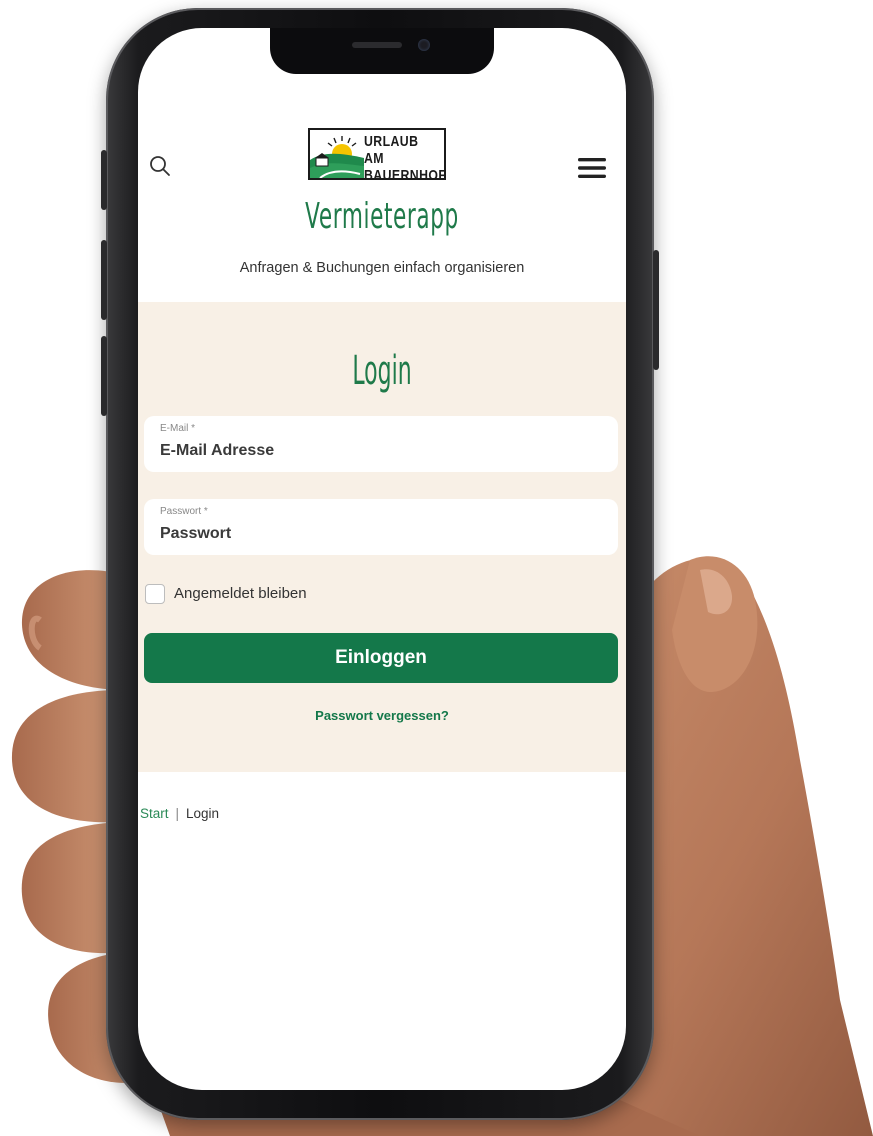 This screenshot has height=1136, width=873. I want to click on hamburger-menu-icon, so click(592, 168).